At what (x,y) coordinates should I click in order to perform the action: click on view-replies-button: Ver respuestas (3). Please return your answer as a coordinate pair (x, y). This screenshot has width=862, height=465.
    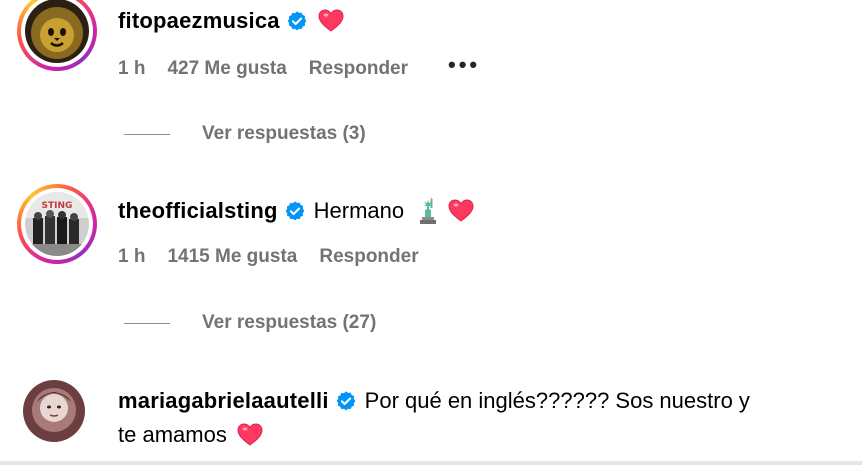
    Looking at the image, I should click on (245, 134).